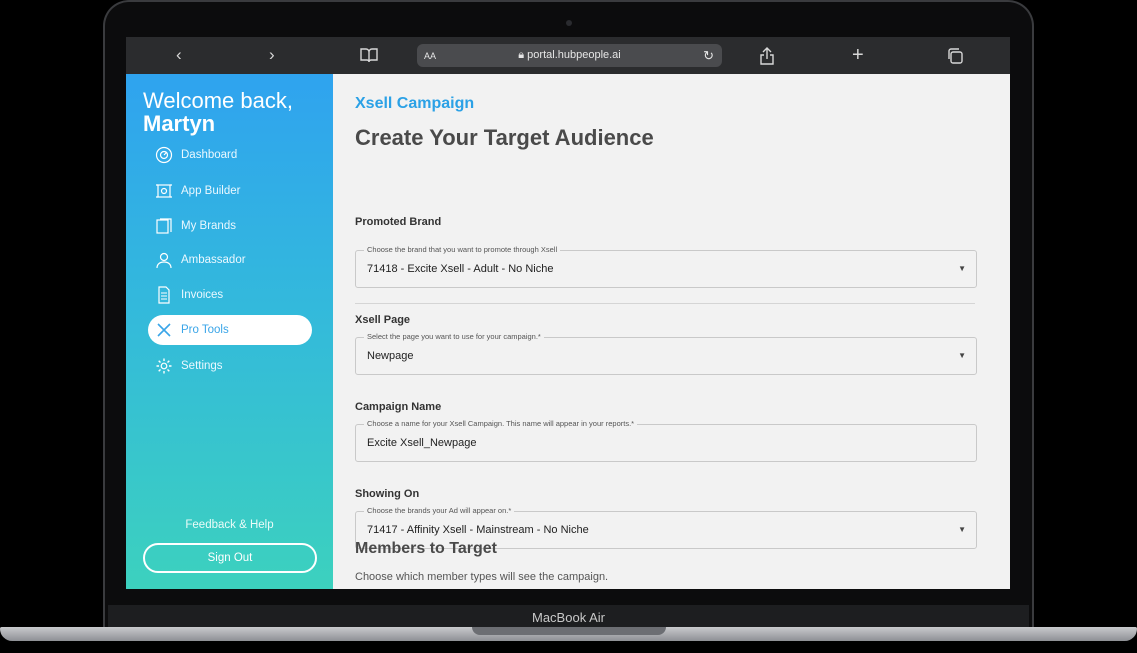 The image size is (1137, 653). I want to click on nav-item-label: Invoices, so click(202, 295).